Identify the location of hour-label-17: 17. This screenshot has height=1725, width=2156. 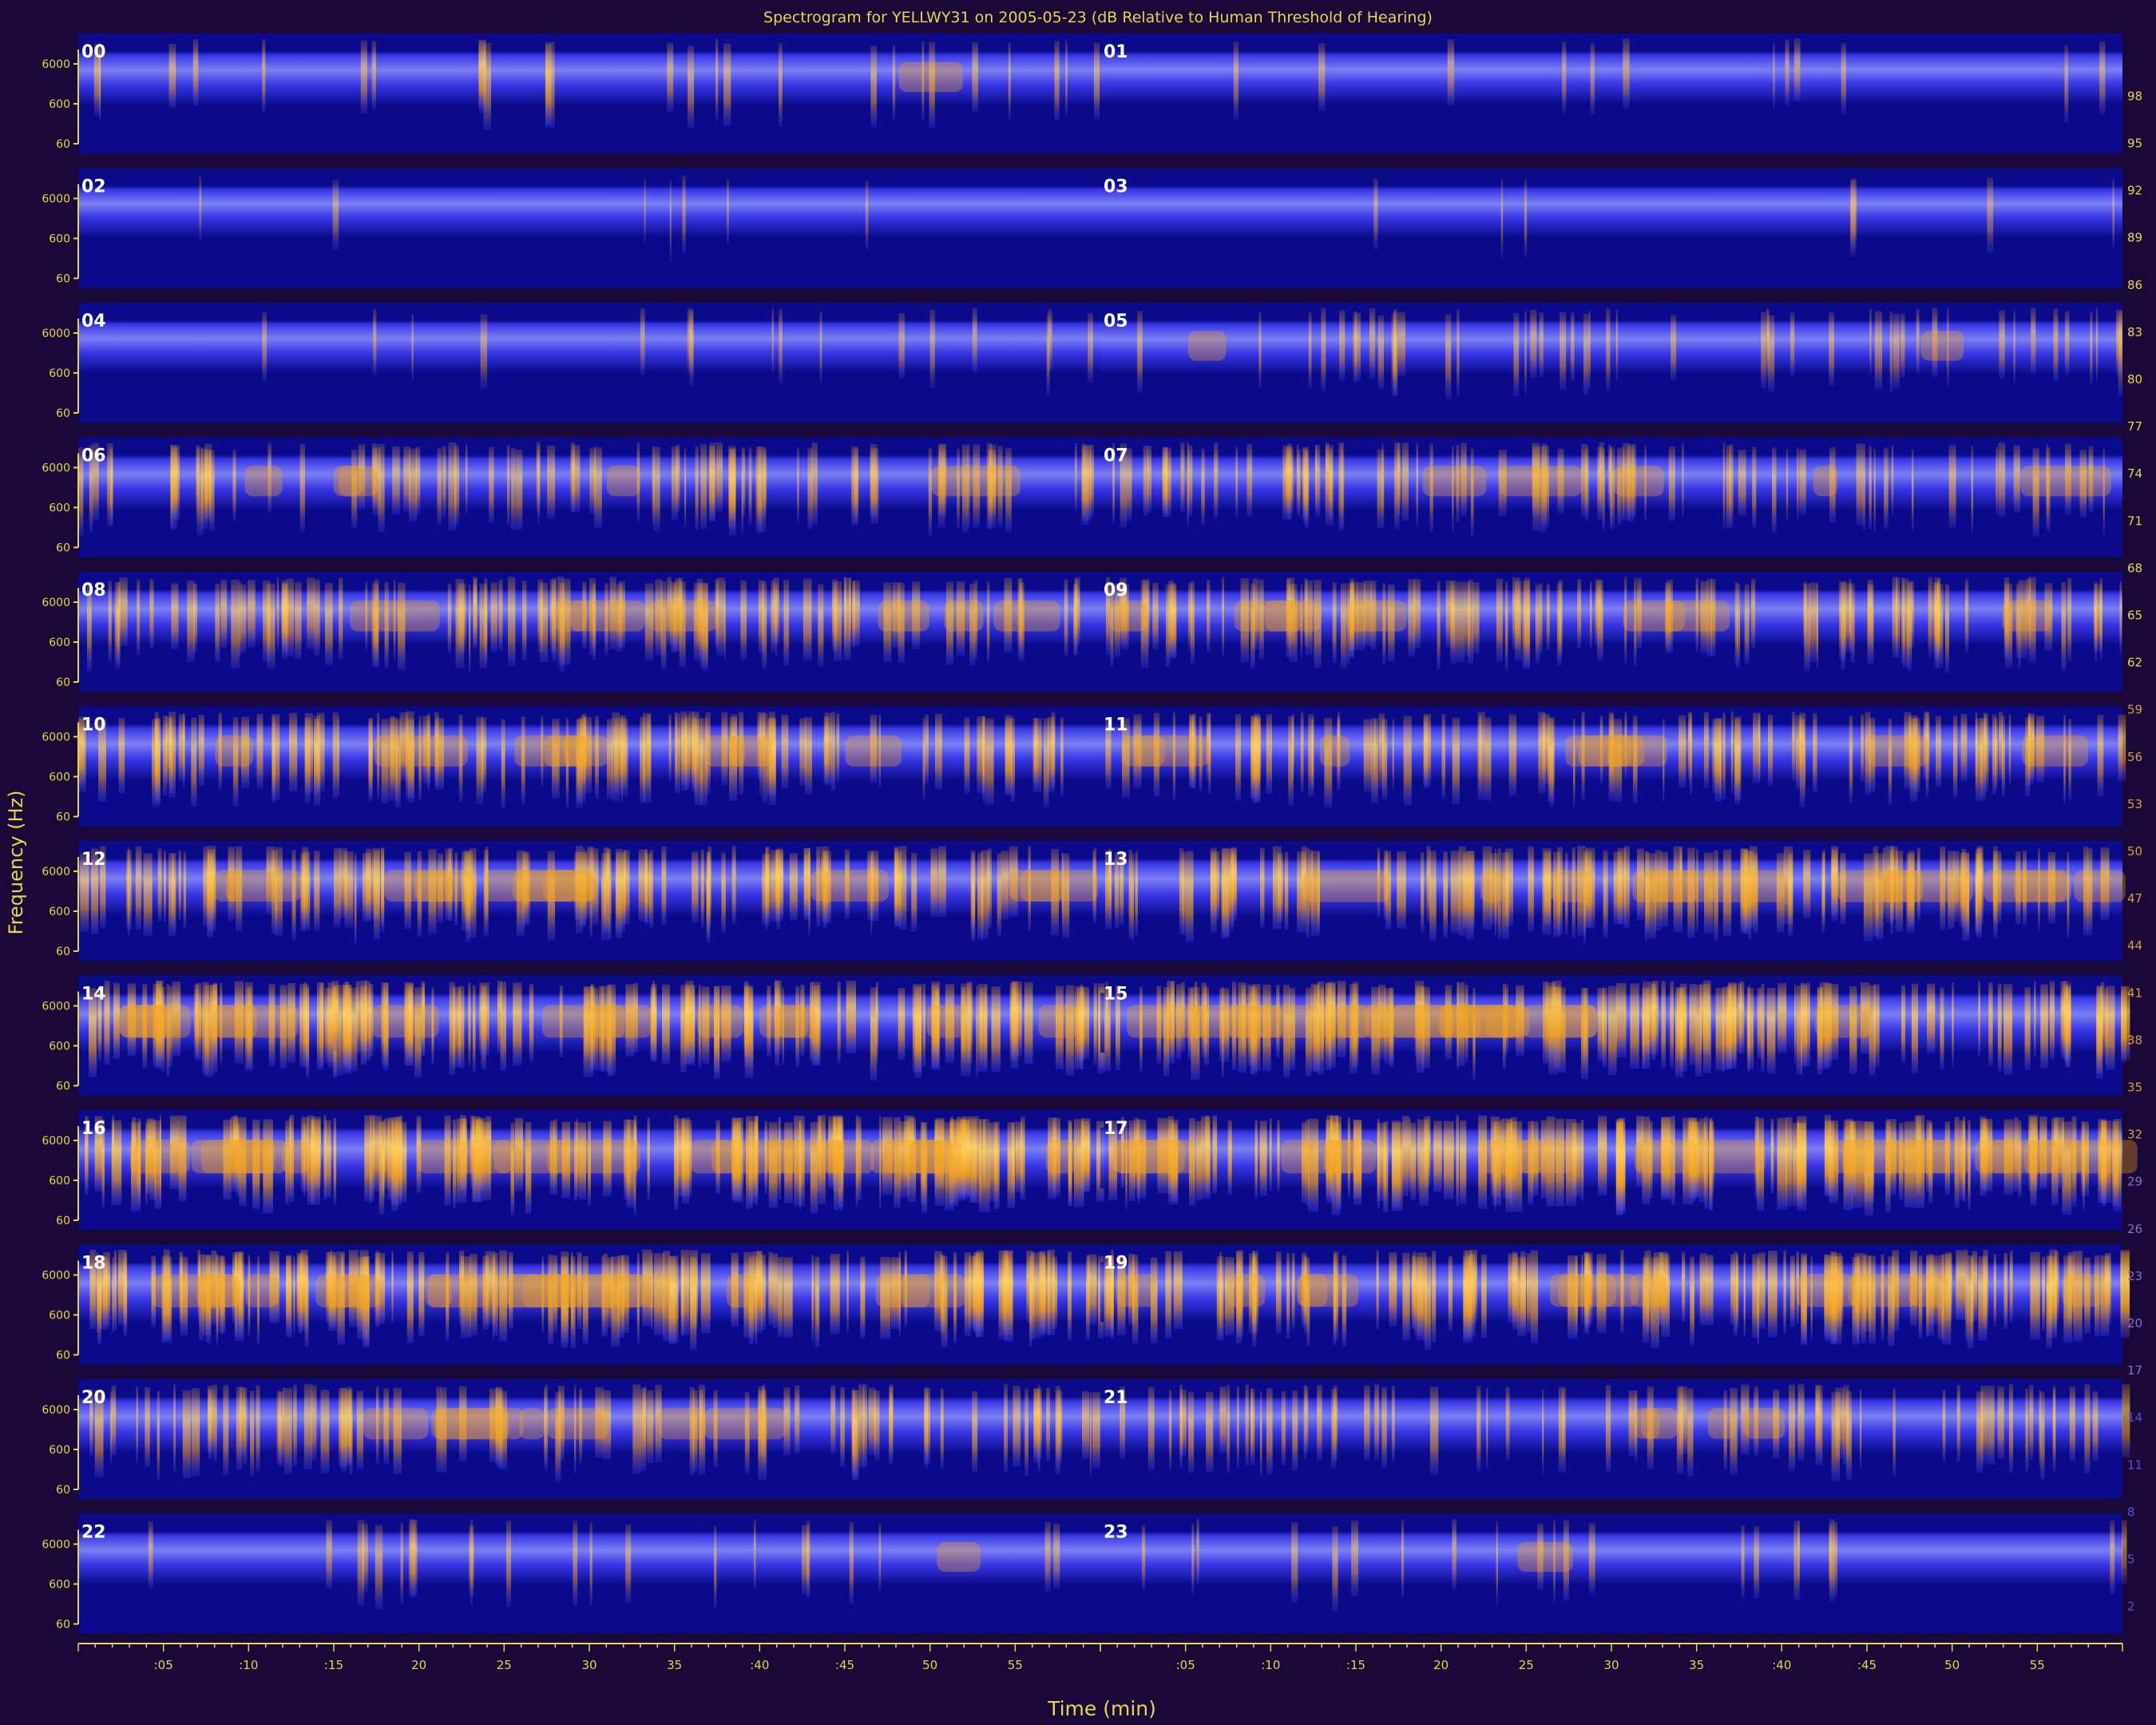
(1116, 1129).